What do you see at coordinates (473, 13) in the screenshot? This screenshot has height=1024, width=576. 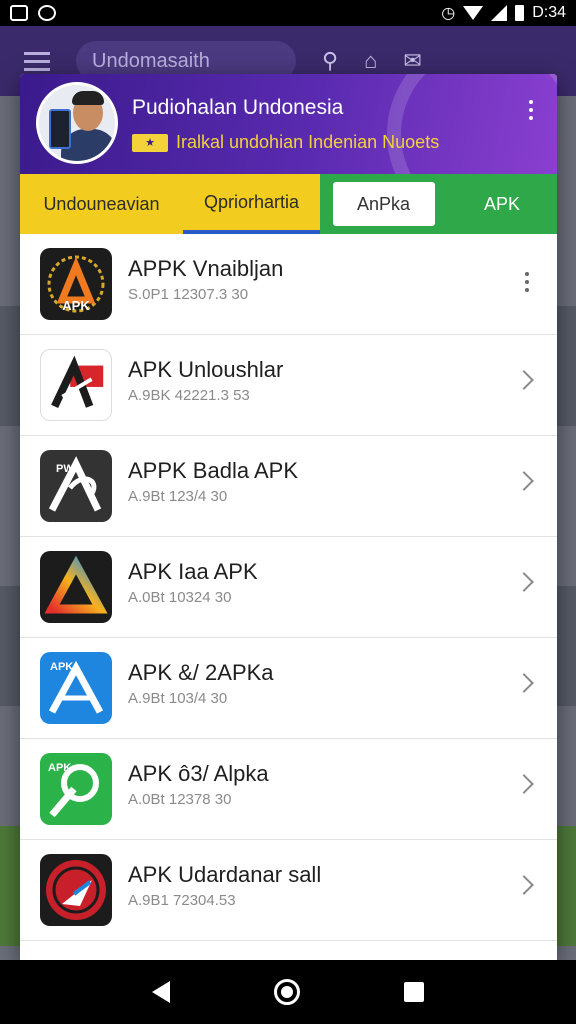 I see `wifi-icon` at bounding box center [473, 13].